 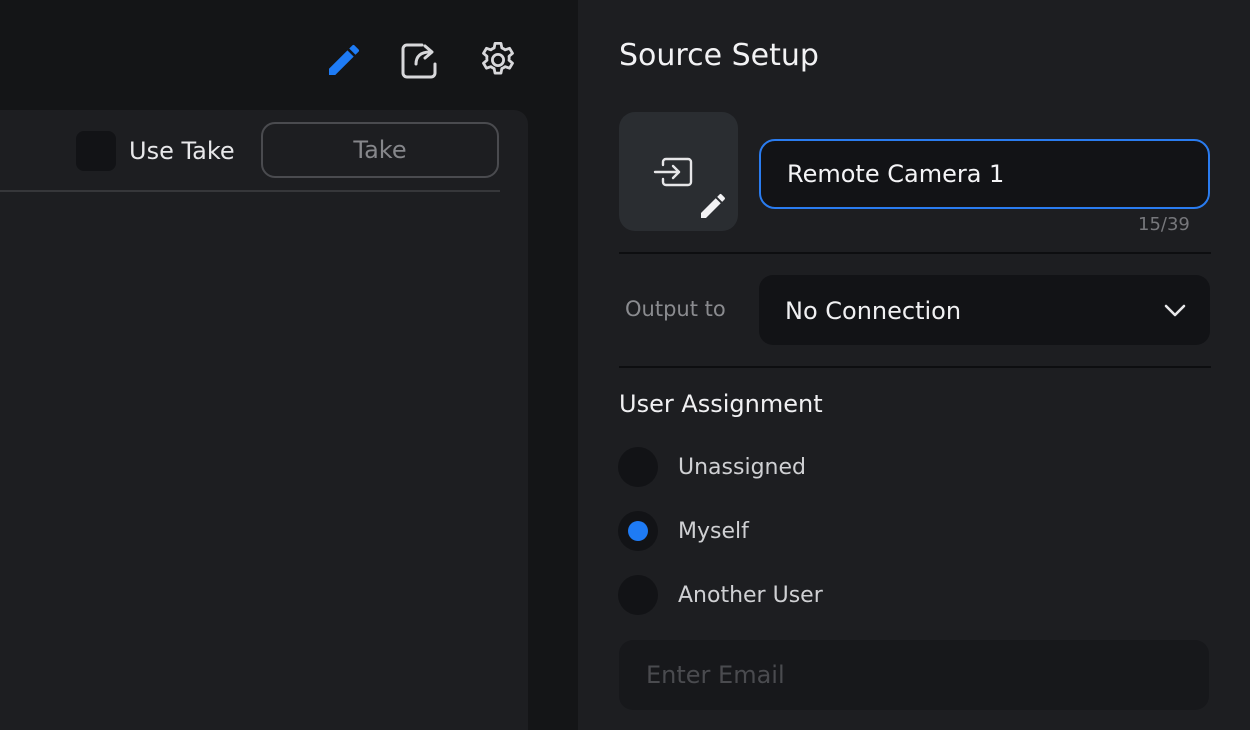 I want to click on user-assignment-title: User Assignment, so click(x=721, y=404).